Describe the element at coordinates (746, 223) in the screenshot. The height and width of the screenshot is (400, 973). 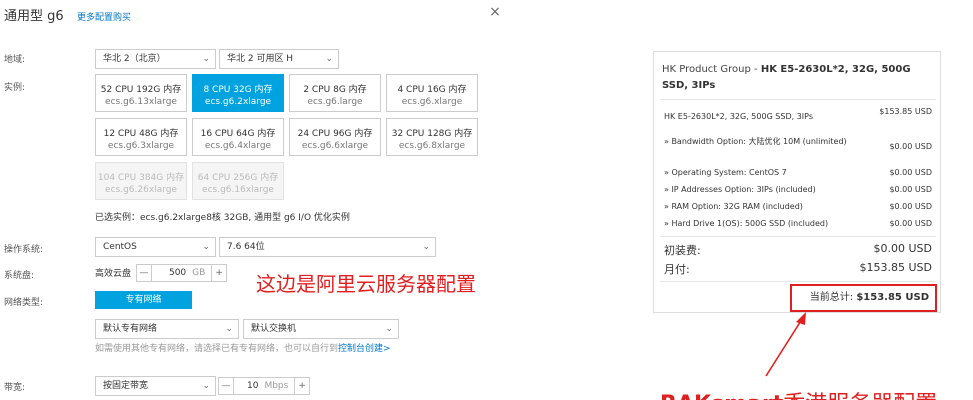
I see `item-name: » Hard Drive 1(OS): 500G SSD (included)` at that location.